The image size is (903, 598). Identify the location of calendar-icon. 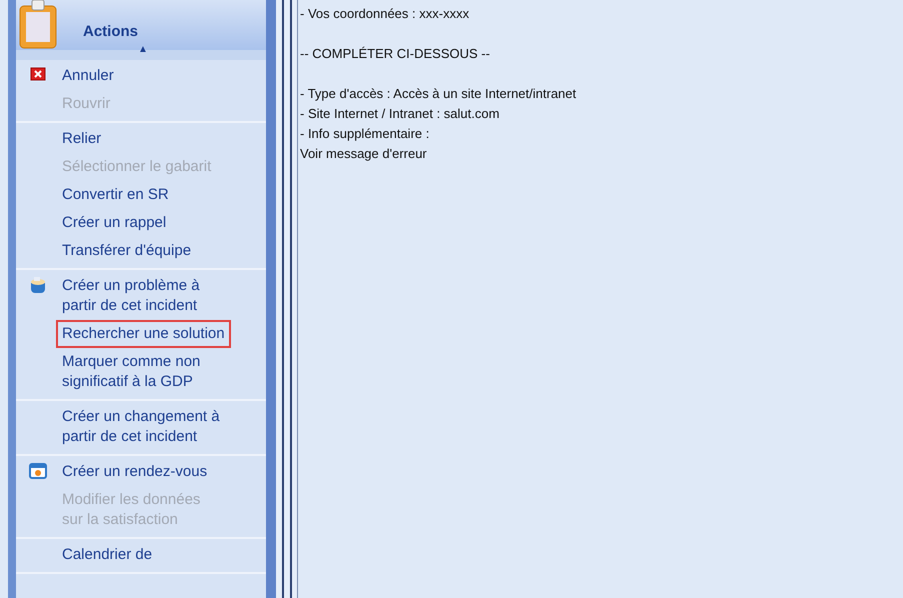
(38, 471).